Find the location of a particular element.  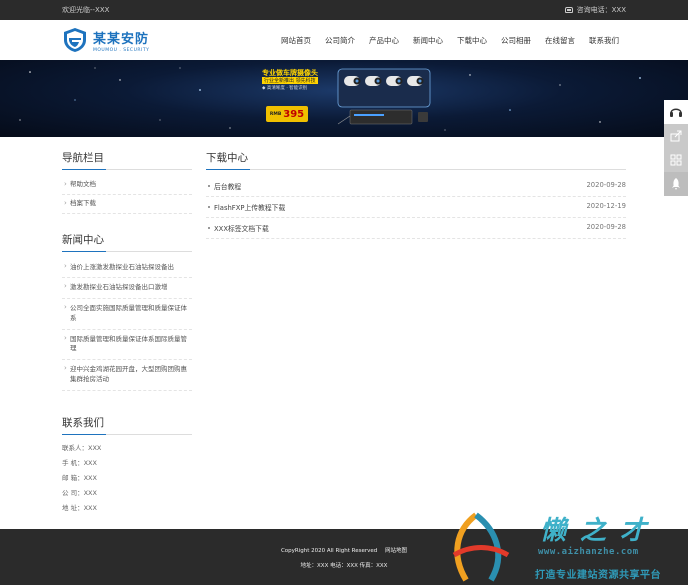

contact-mobile: 手 机：XXX is located at coordinates (79, 462).